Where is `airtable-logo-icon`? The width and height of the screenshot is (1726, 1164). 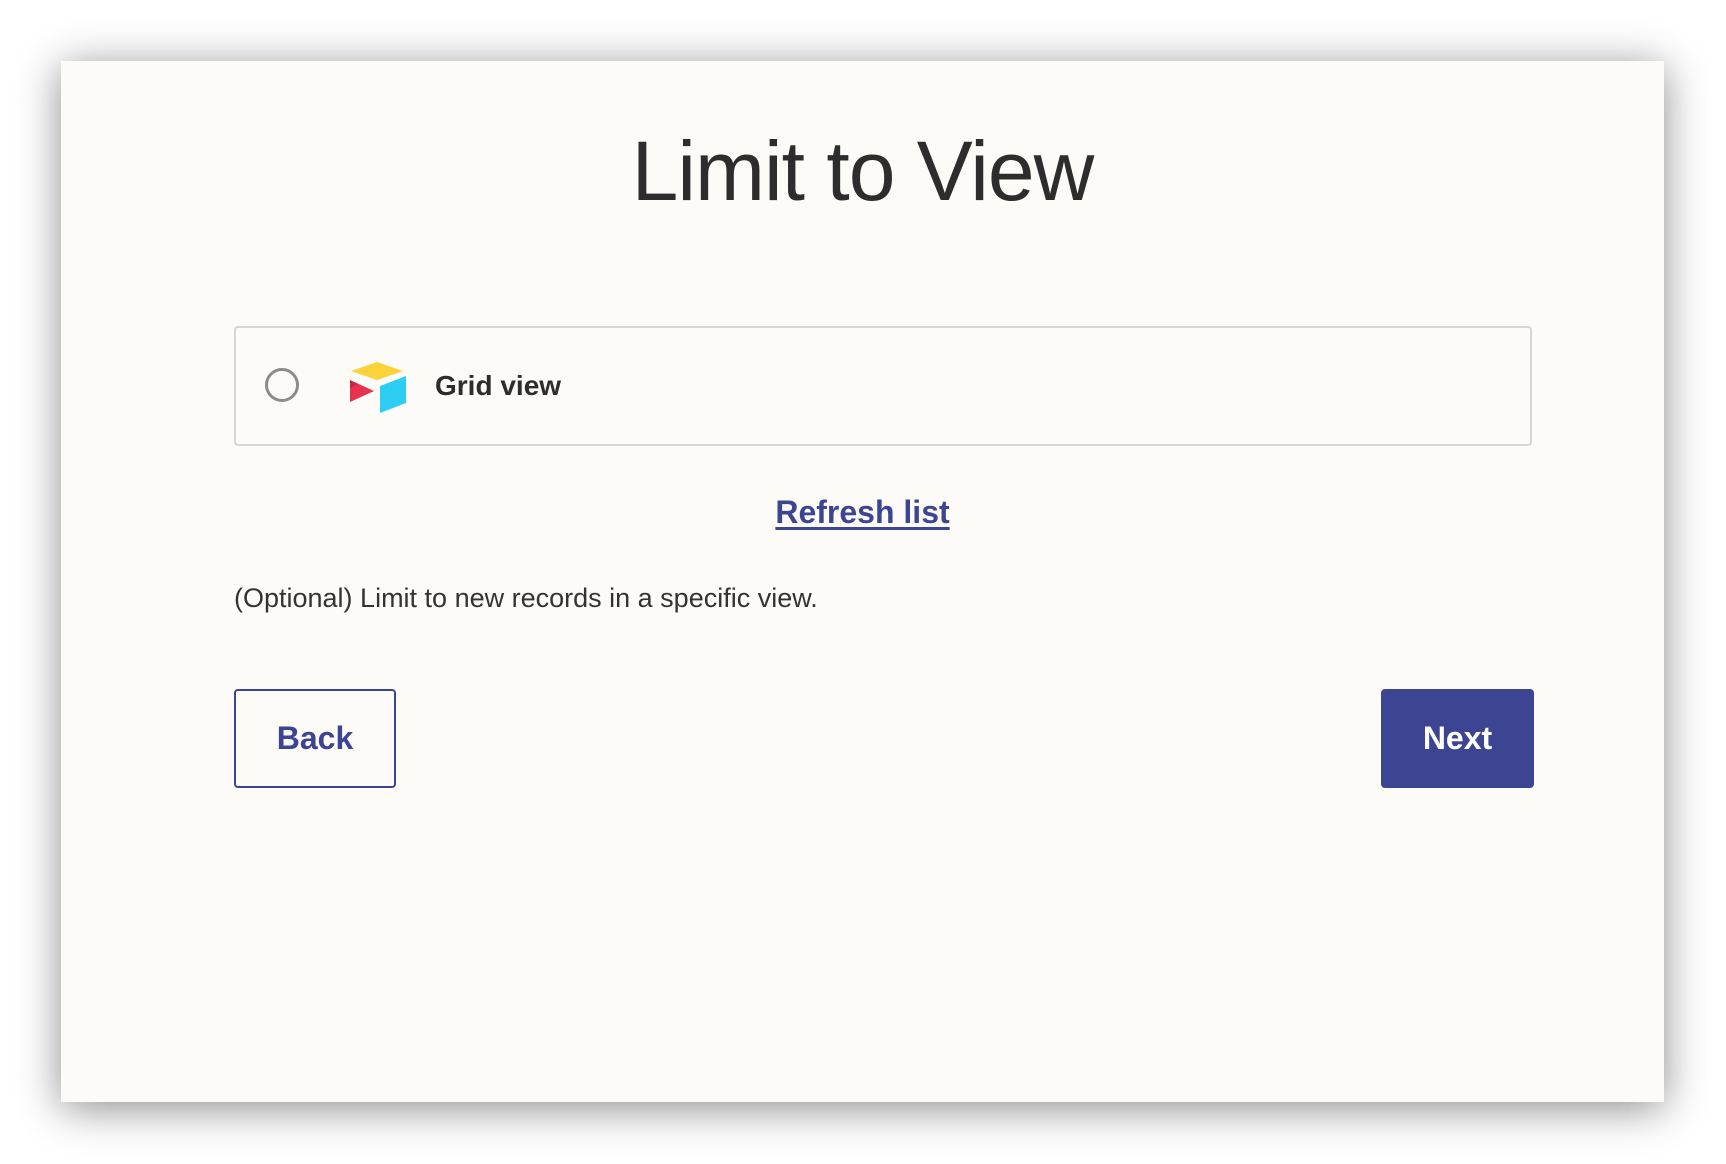 airtable-logo-icon is located at coordinates (377, 388).